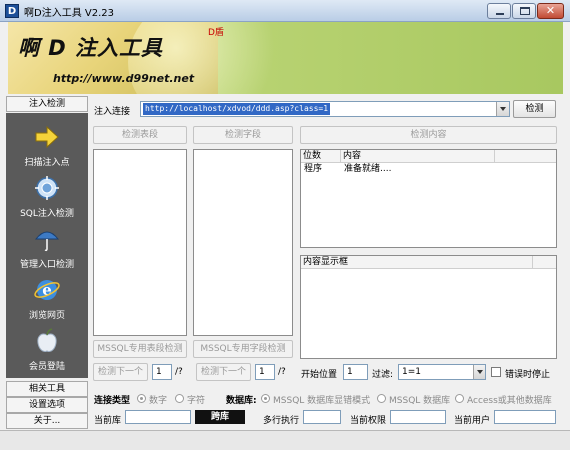  What do you see at coordinates (428, 135) in the screenshot?
I see `detect-content-button: 检测内容` at bounding box center [428, 135].